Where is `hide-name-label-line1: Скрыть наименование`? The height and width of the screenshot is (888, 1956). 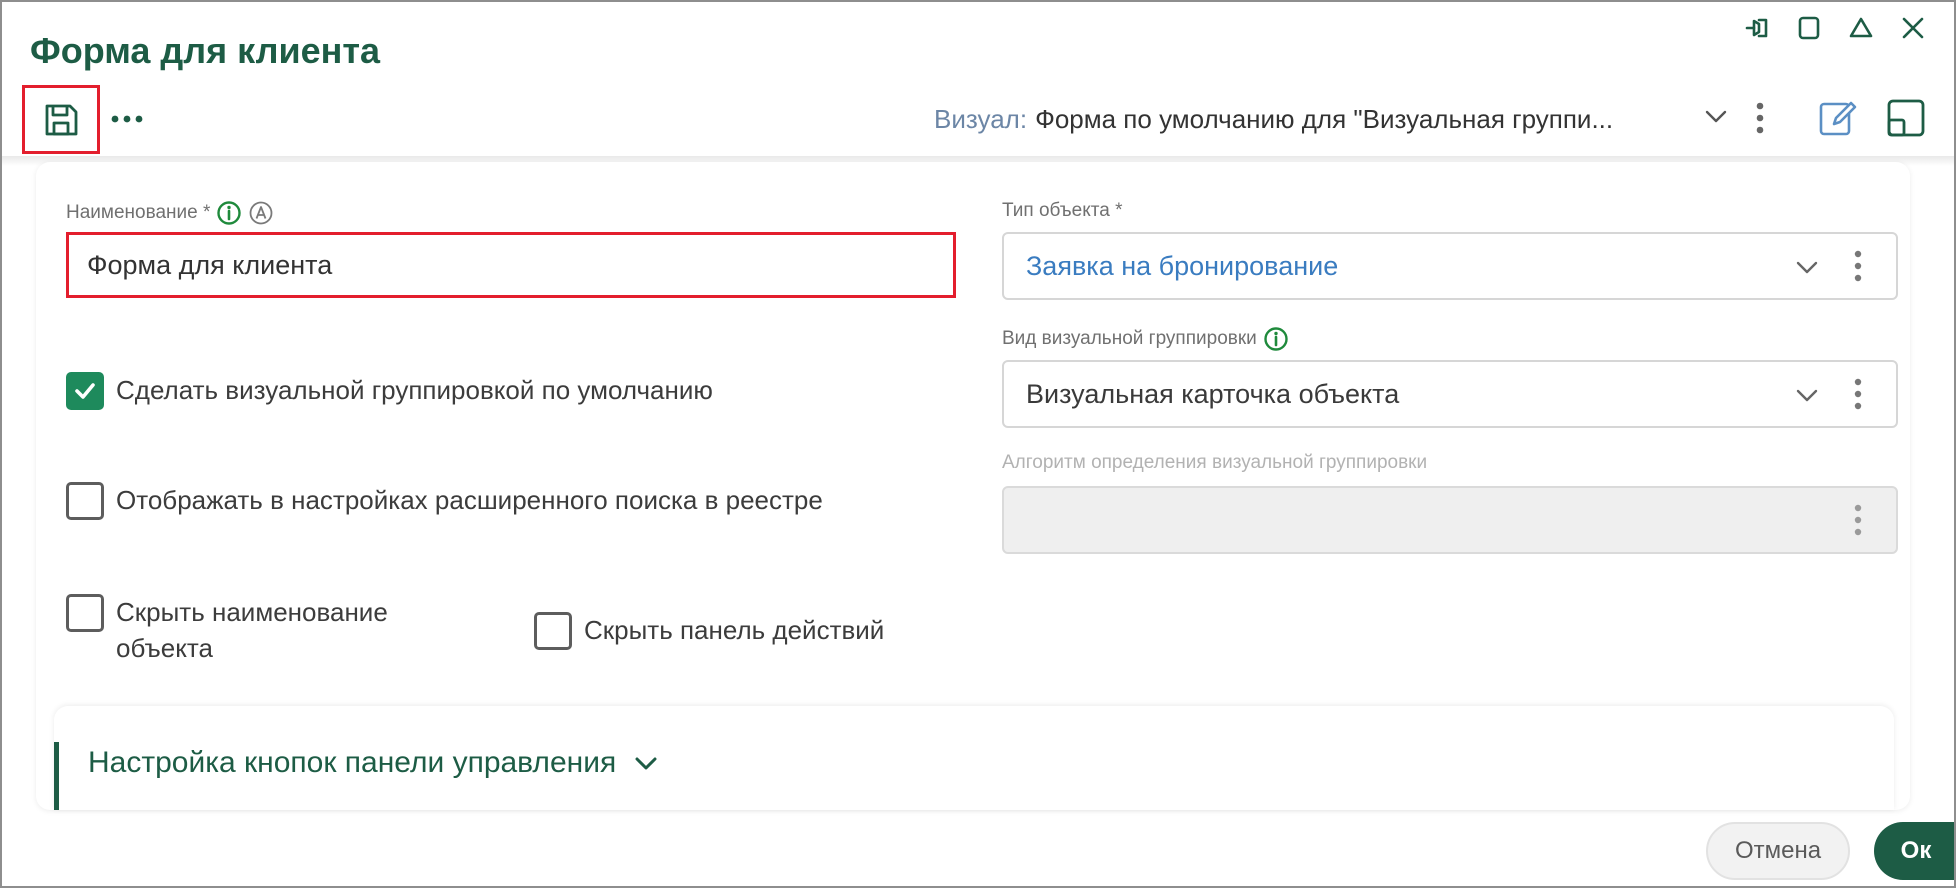 hide-name-label-line1: Скрыть наименование is located at coordinates (252, 612).